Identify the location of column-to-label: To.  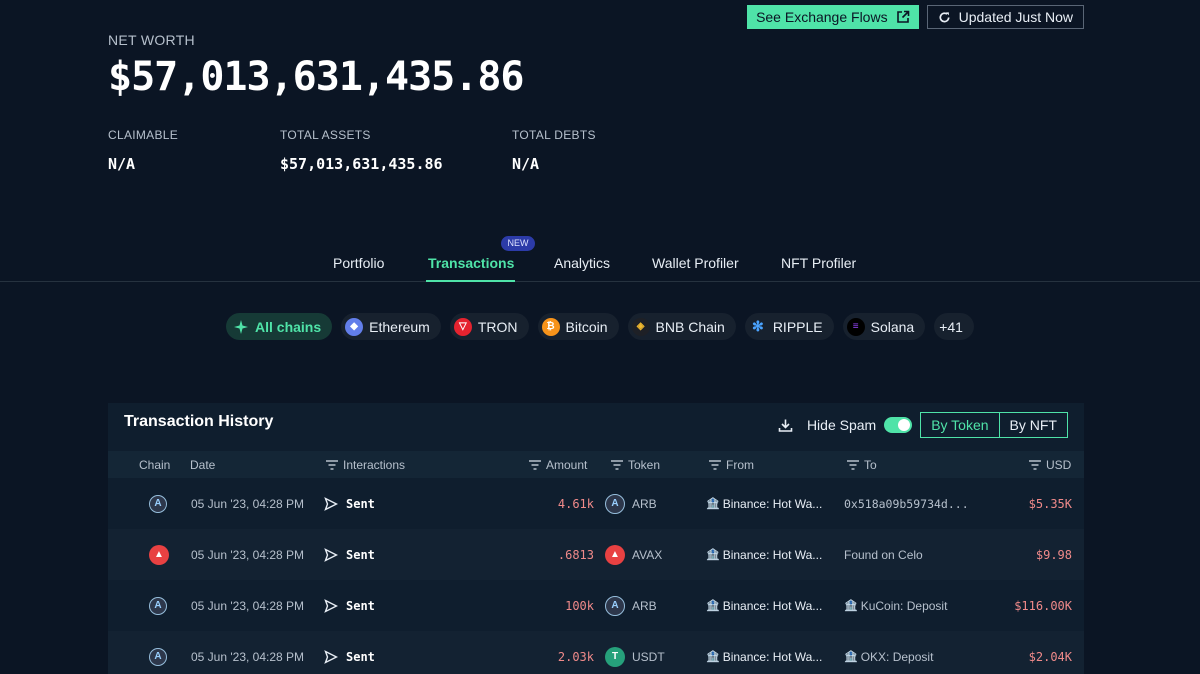
(870, 465).